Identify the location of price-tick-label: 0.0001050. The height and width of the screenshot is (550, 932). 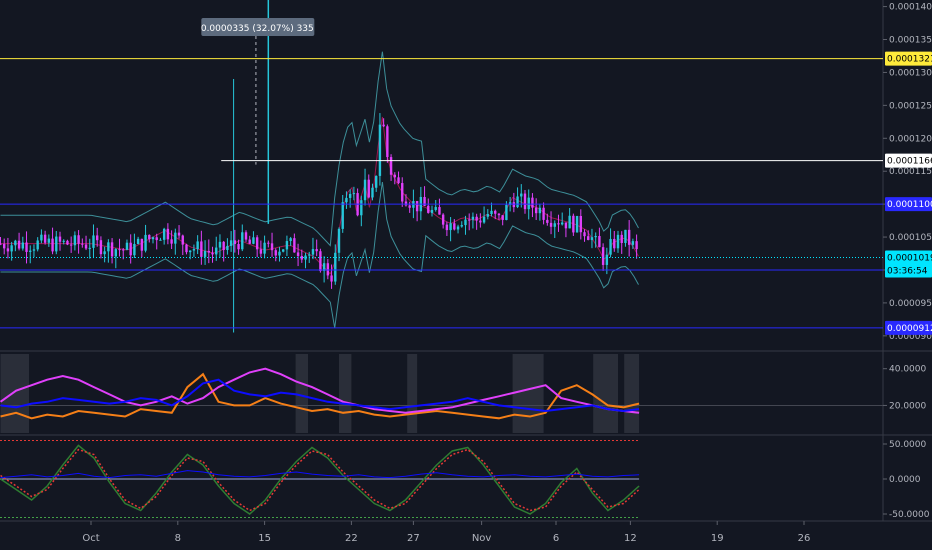
(910, 238).